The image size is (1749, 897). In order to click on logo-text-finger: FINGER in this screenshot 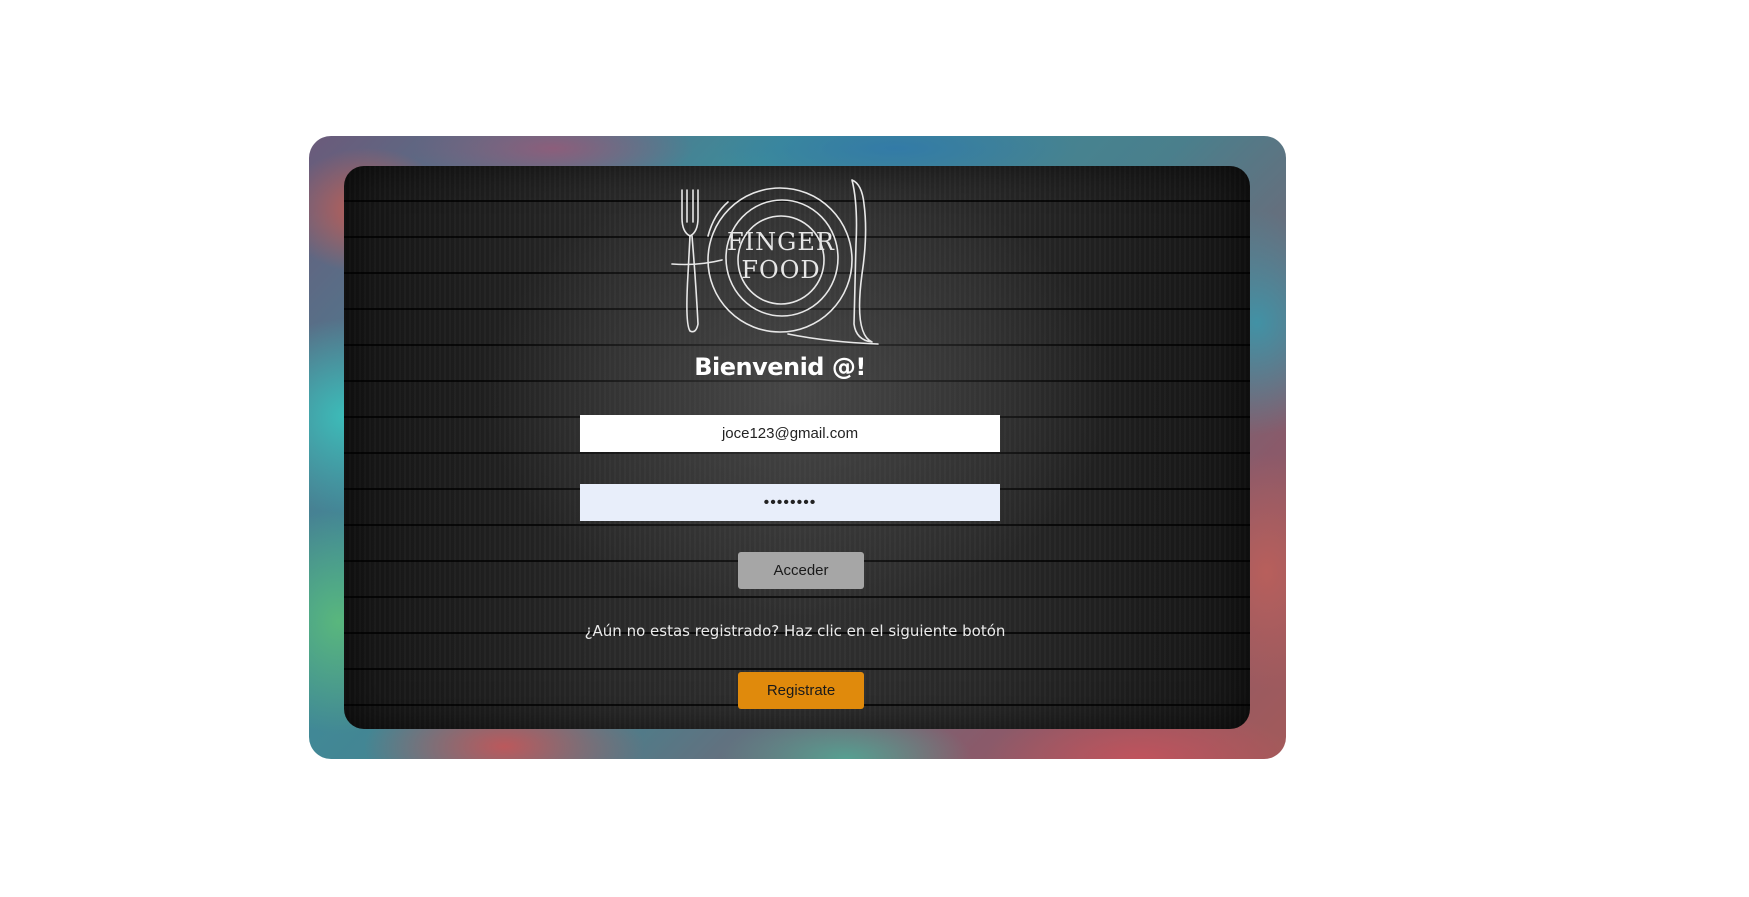, I will do `click(781, 242)`.